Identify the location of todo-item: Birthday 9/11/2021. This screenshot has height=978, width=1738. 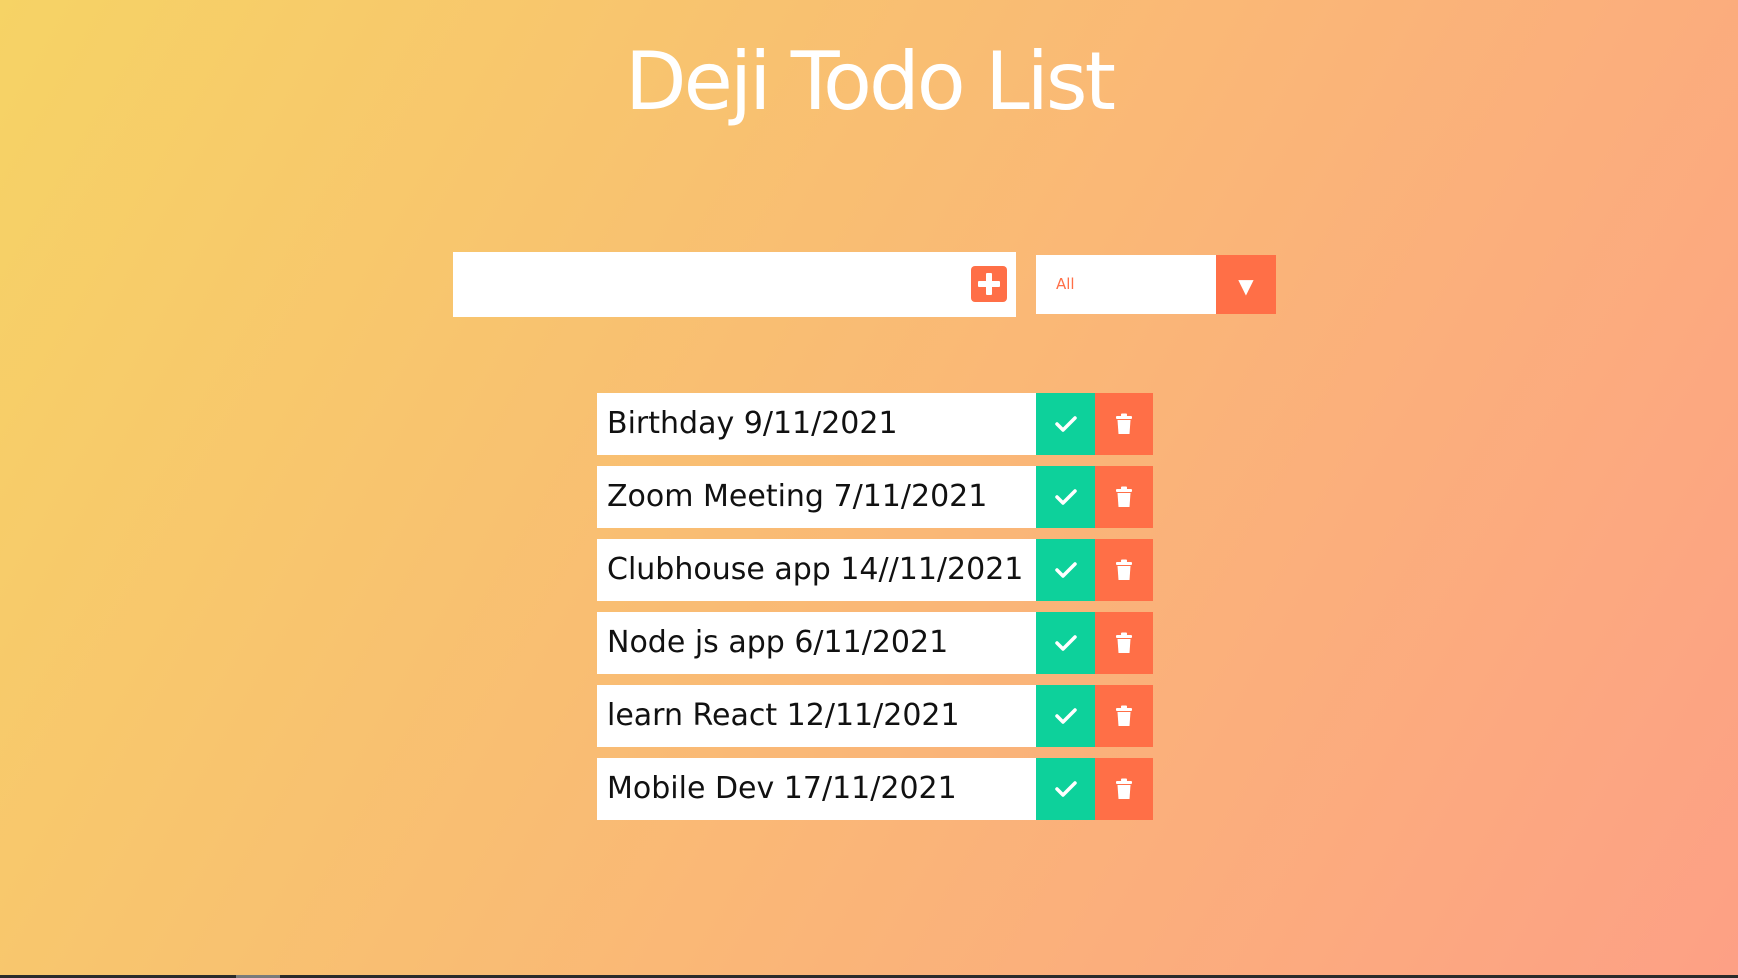
(875, 424).